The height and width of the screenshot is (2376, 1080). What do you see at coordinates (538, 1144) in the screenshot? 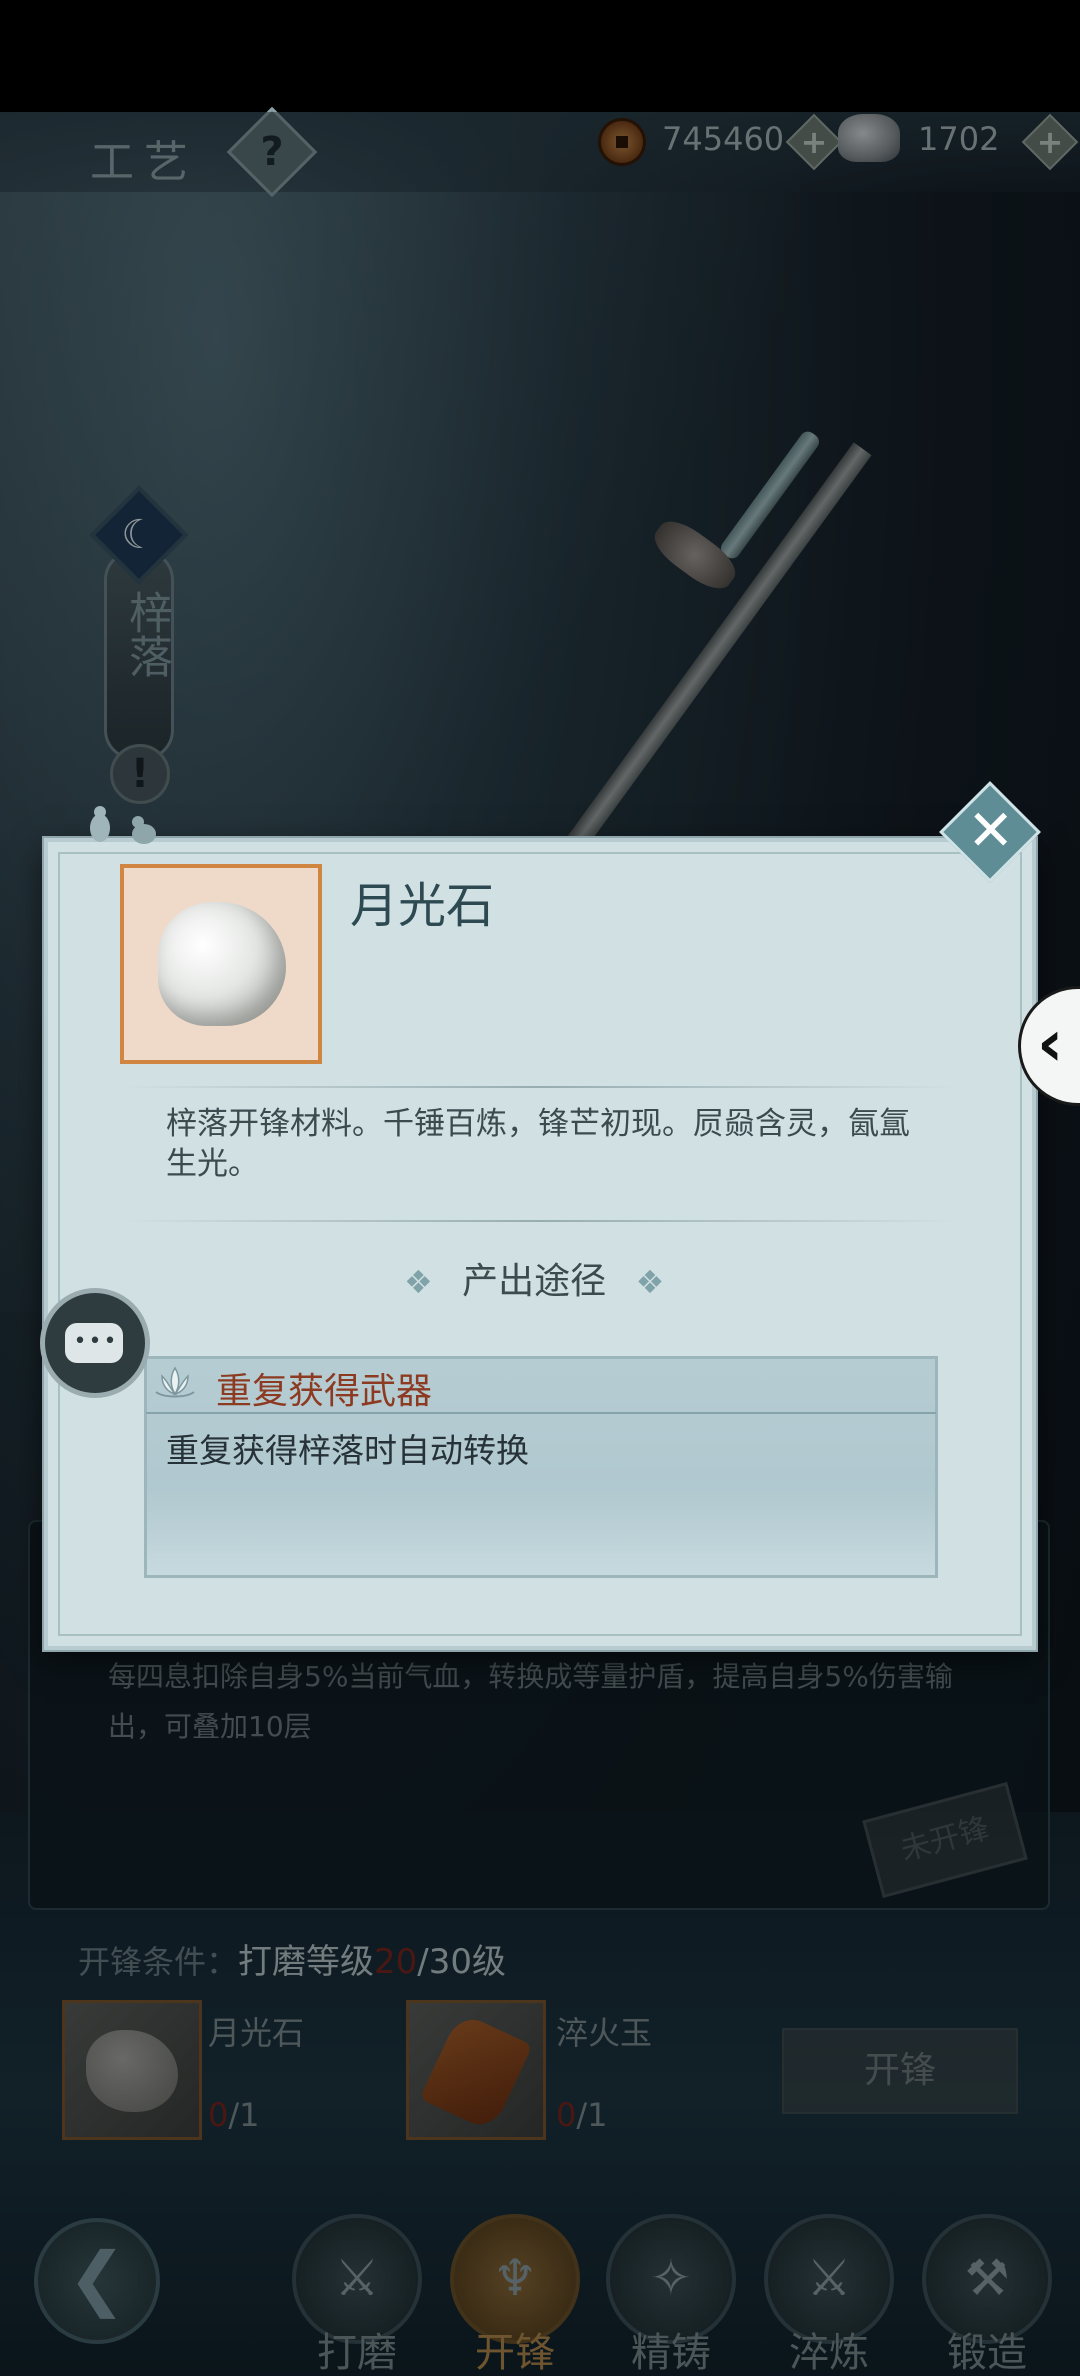
I see `item-description: 梓落开锋材料。千锤百炼，锋芒初现。屃赑含灵，氤氲生光。` at bounding box center [538, 1144].